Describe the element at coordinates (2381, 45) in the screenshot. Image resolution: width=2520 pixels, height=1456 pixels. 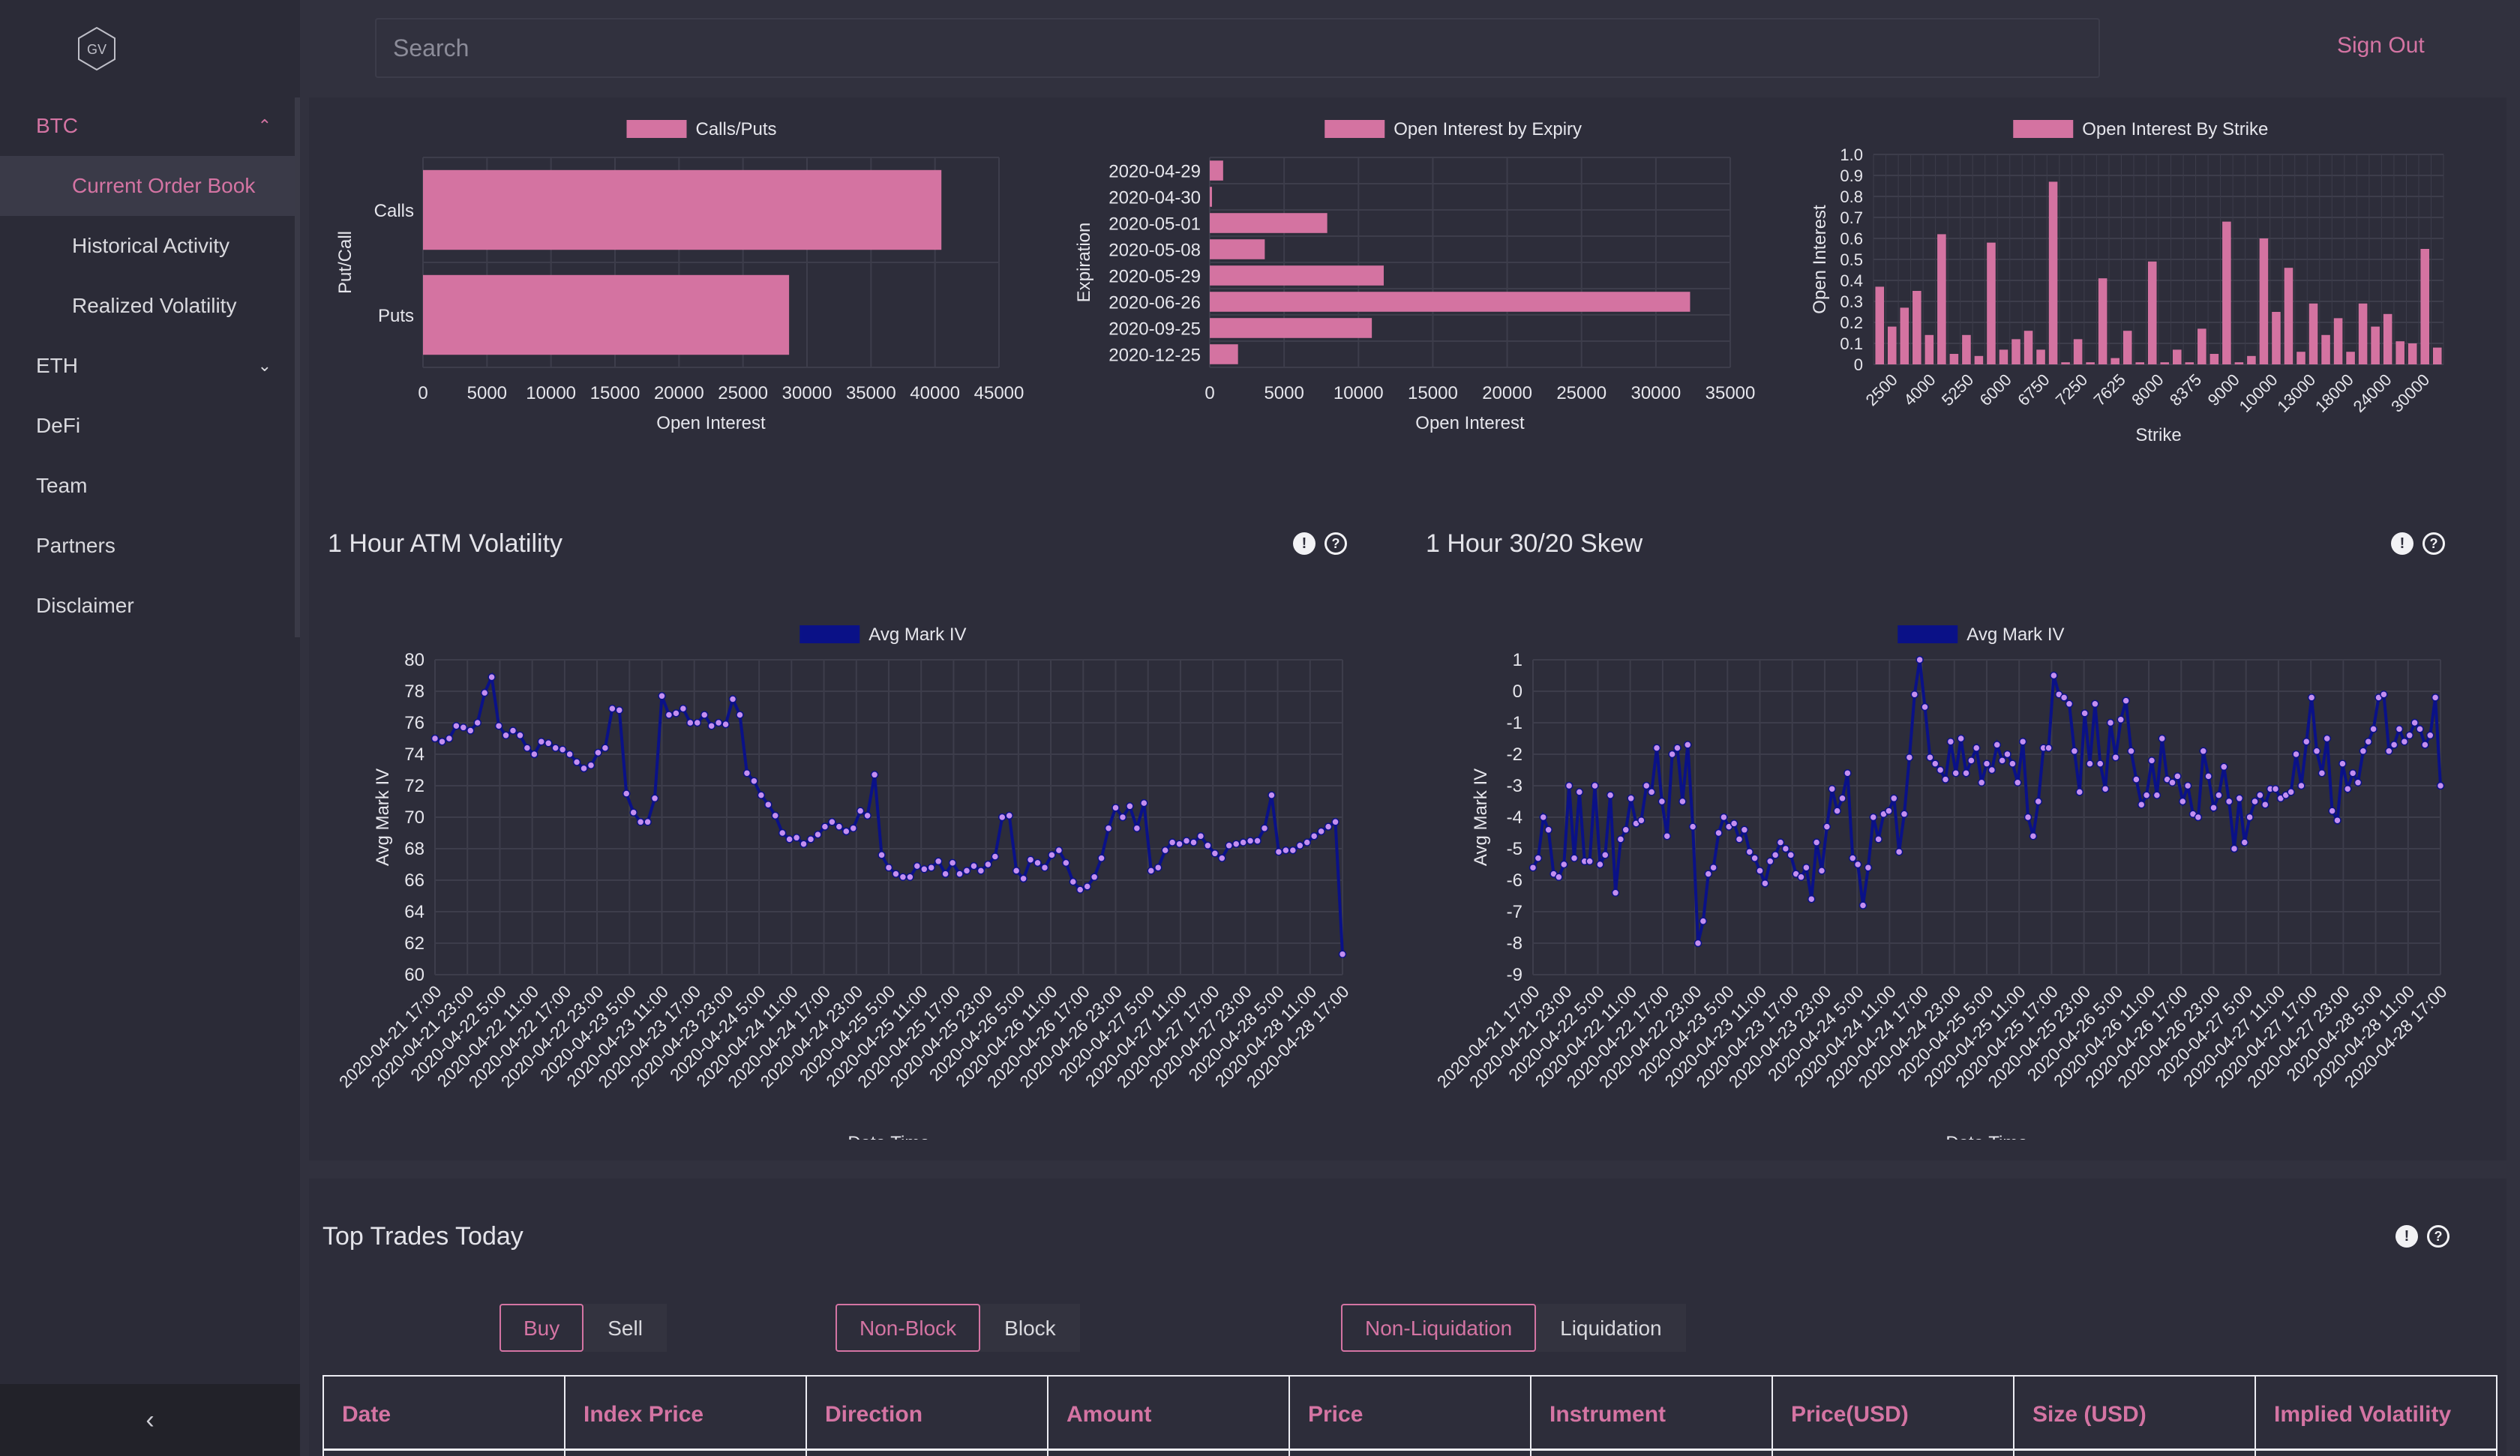
I see `sign-out-link: Sign Out` at that location.